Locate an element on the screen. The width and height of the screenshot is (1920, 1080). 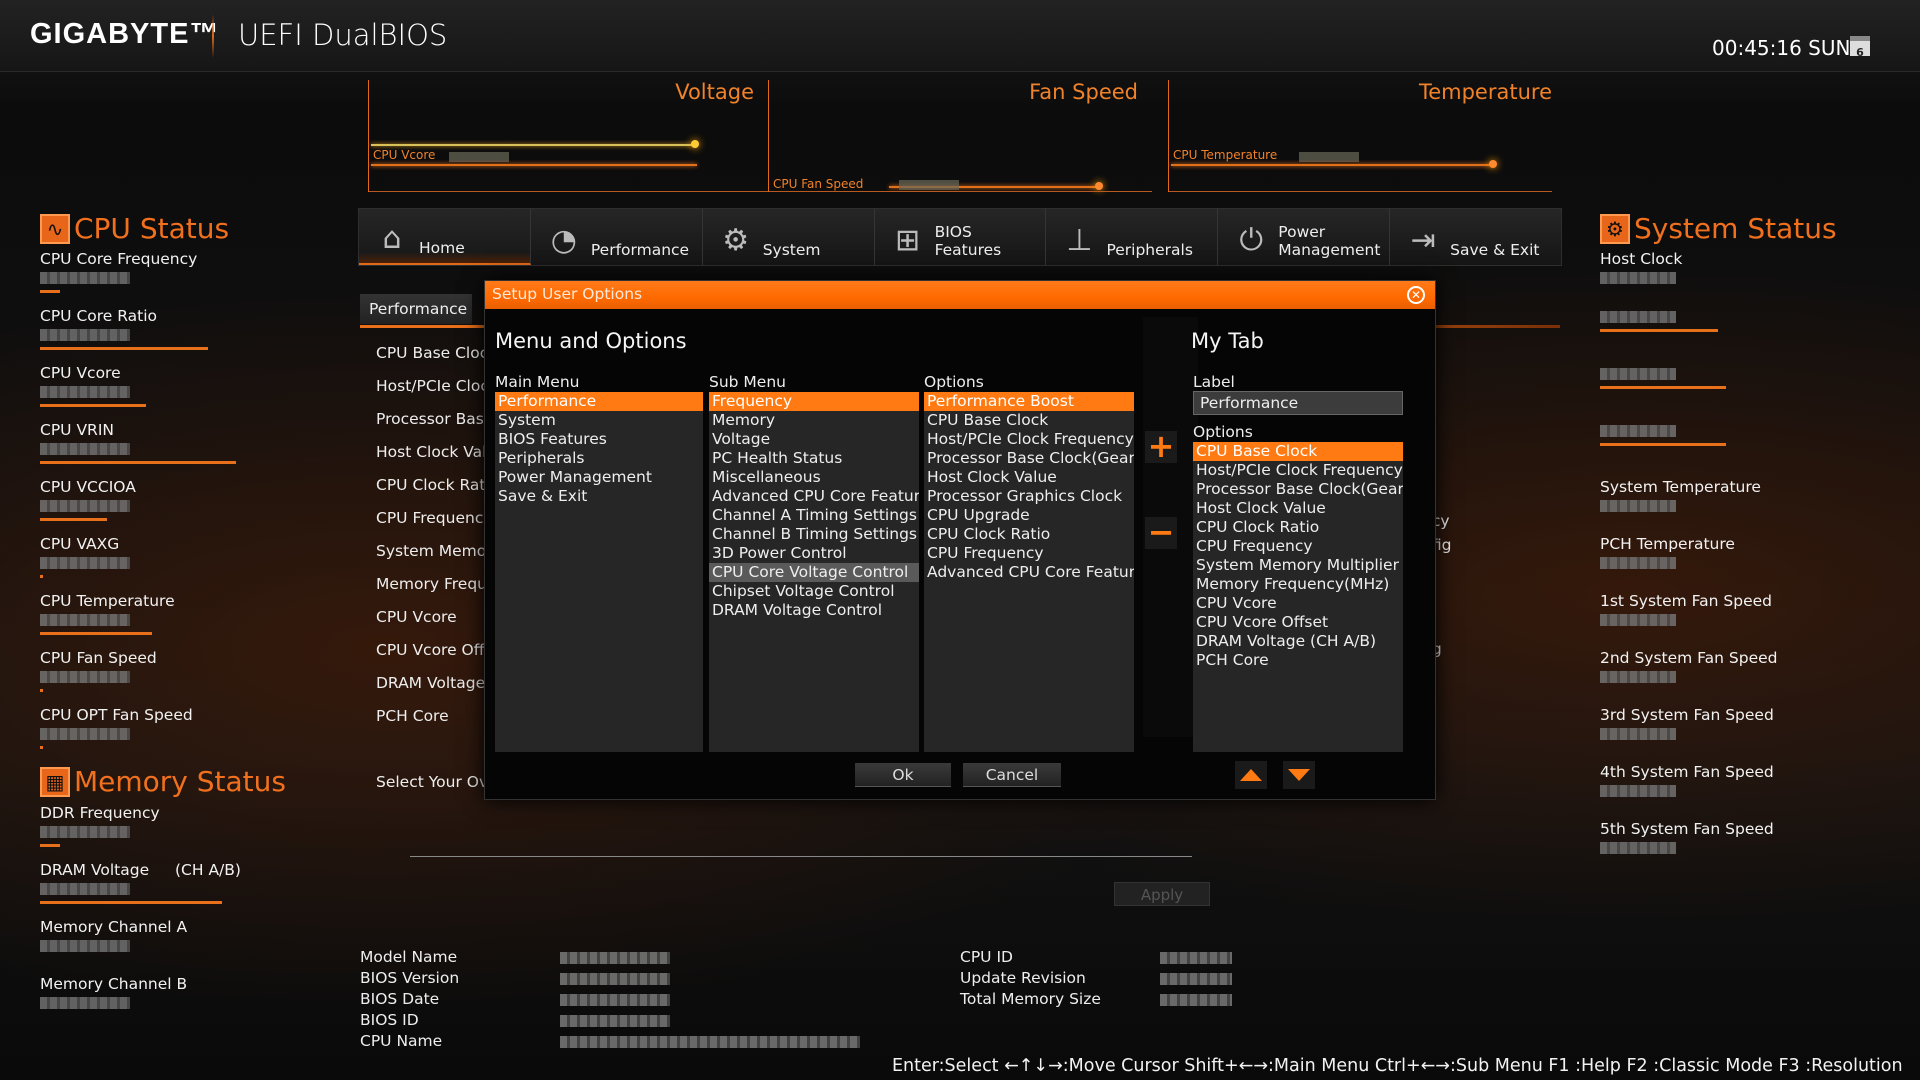
connector-icon: ⊥ is located at coordinates (1079, 240).